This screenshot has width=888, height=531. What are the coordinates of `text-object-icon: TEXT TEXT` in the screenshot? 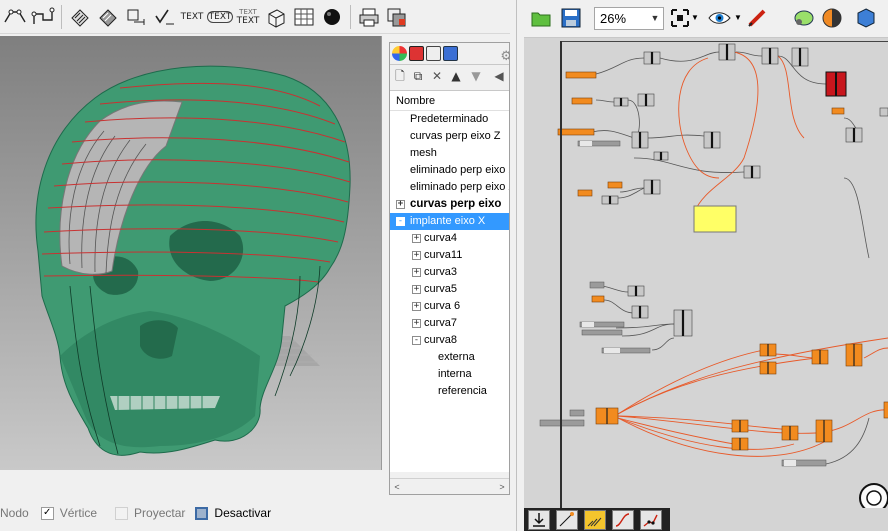 It's located at (248, 17).